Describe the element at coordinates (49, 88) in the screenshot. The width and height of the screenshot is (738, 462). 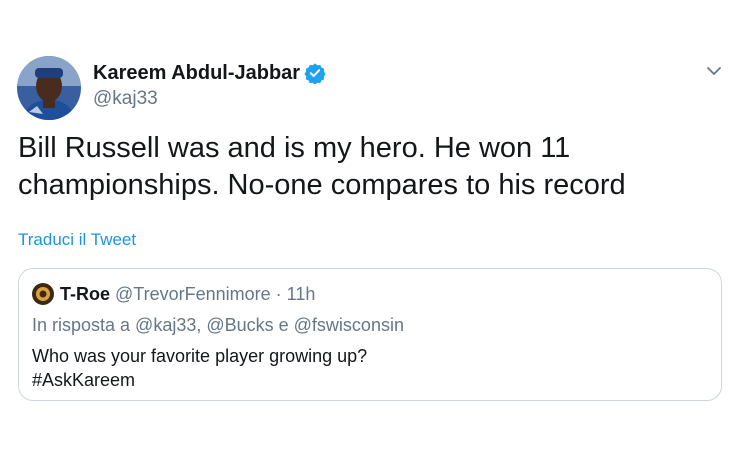
I see `tweet-author-avatar` at that location.